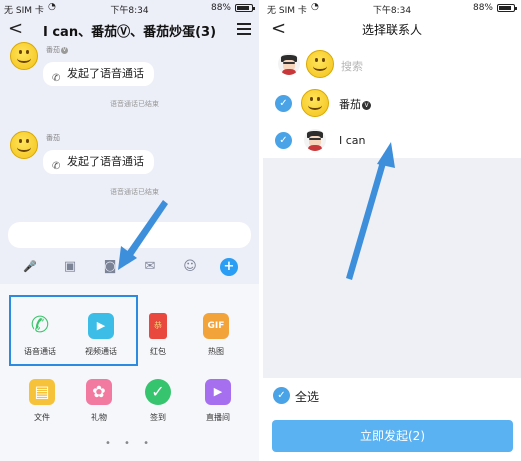  Describe the element at coordinates (216, 351) in the screenshot. I see `hot-gif-label: 热图` at that location.